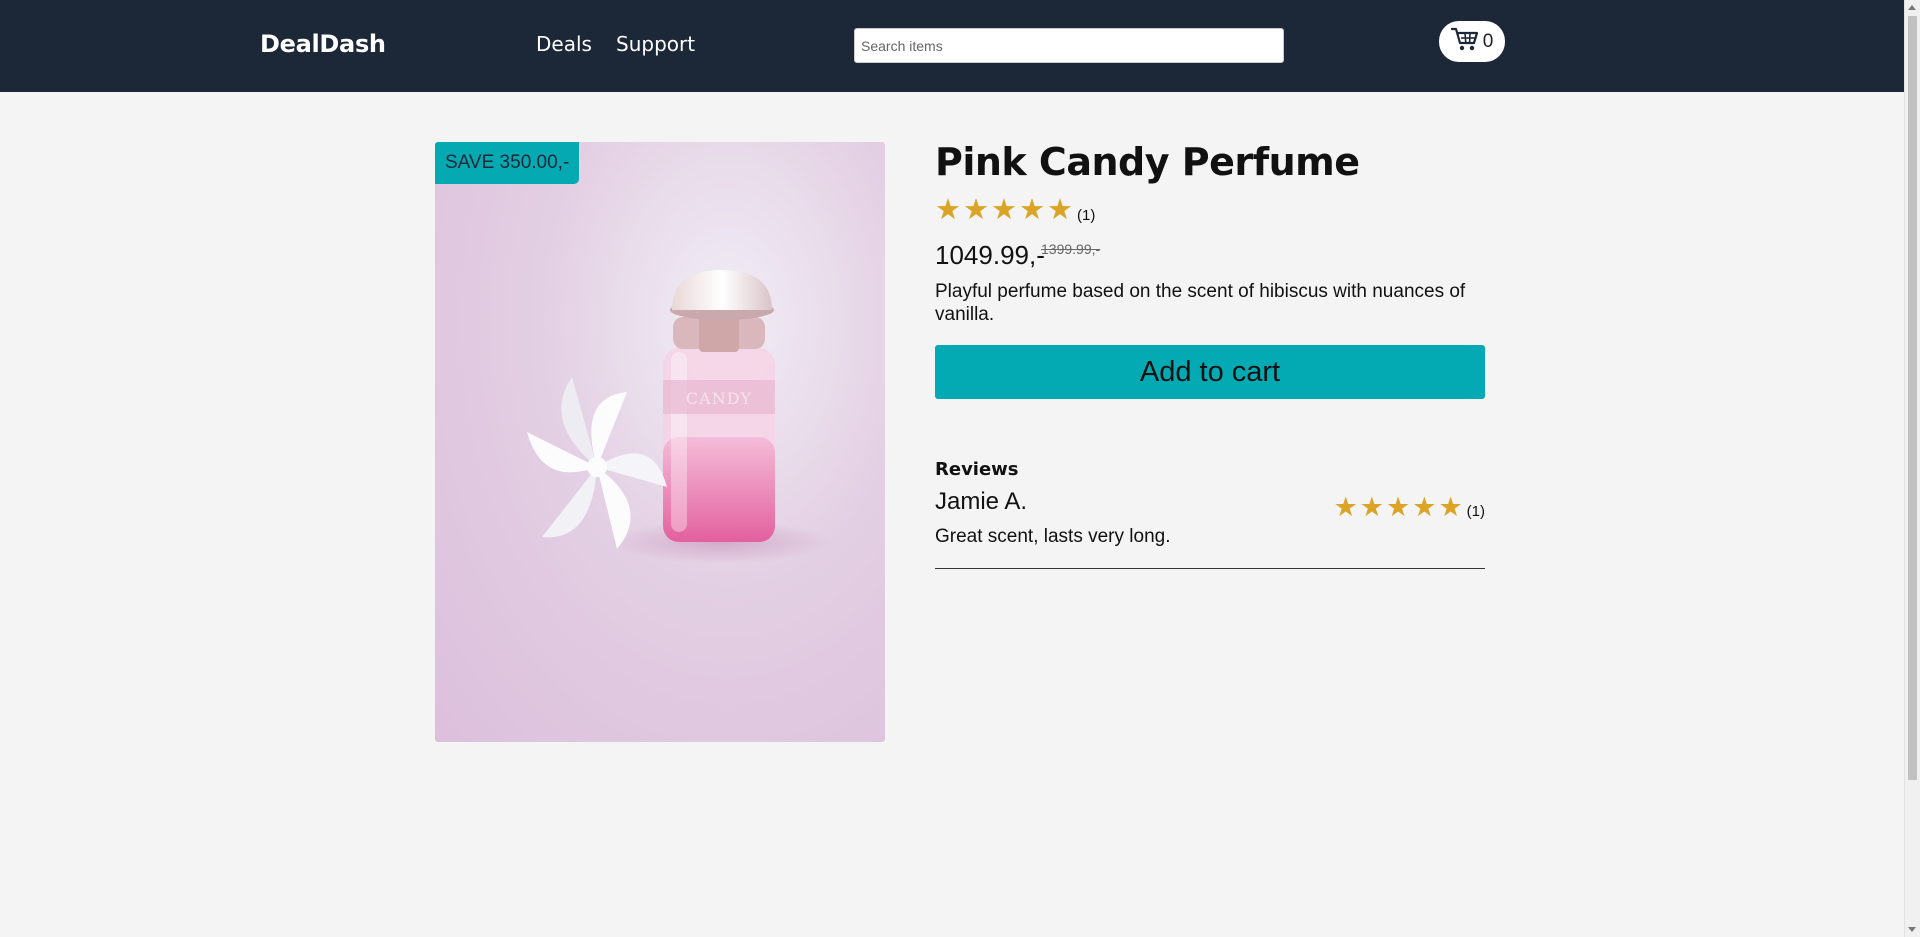 The height and width of the screenshot is (937, 1920). I want to click on cart-button: 0, so click(1472, 41).